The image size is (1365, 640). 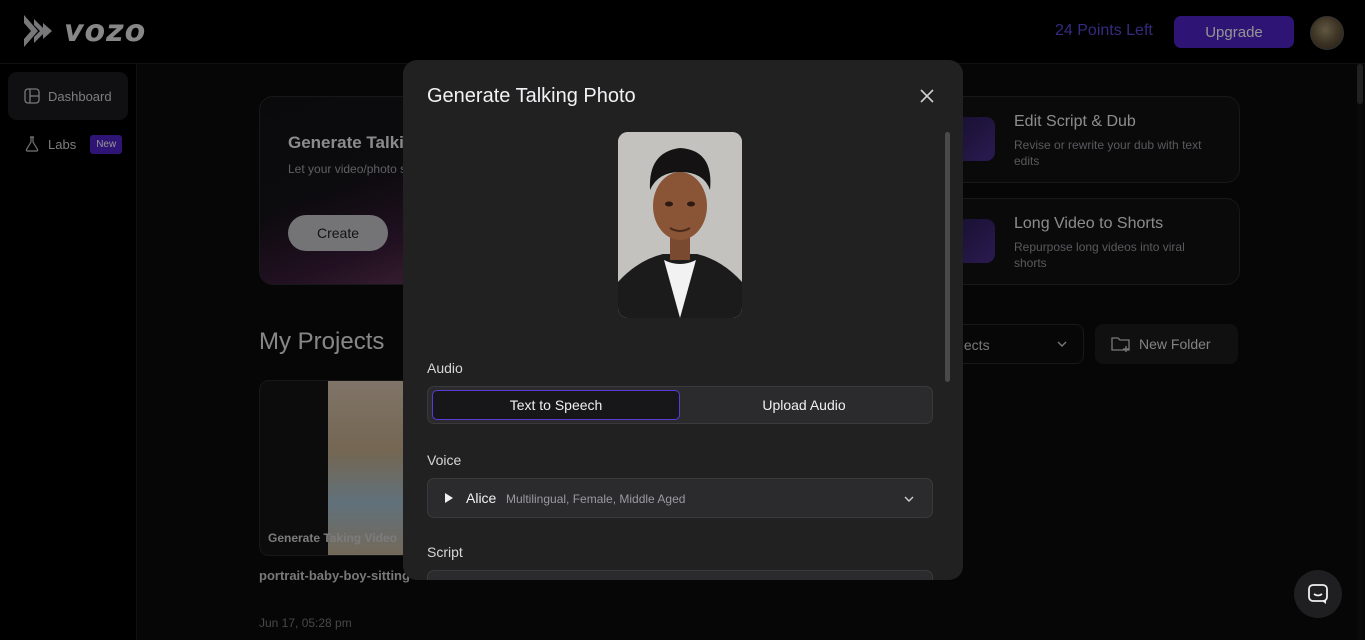 What do you see at coordinates (804, 405) in the screenshot?
I see `upload-audio-option: Upload Audio` at bounding box center [804, 405].